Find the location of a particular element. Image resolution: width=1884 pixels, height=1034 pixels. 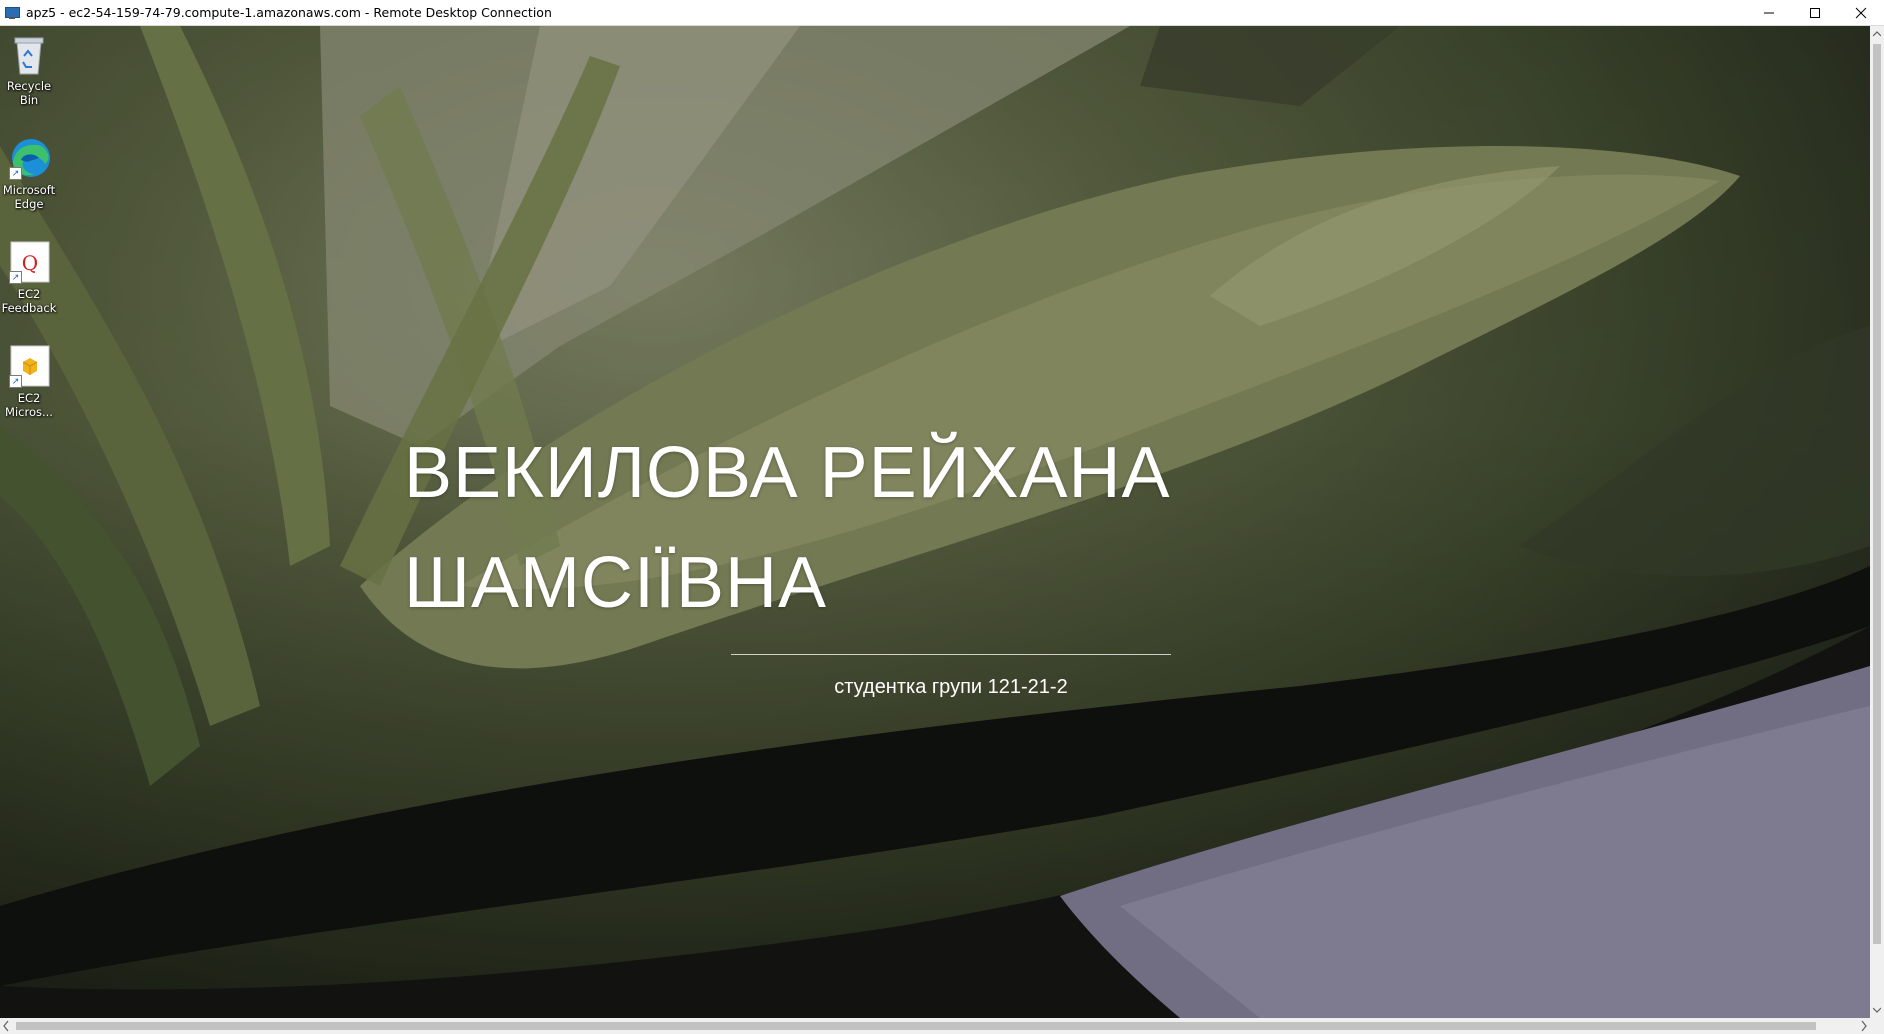

close-icon is located at coordinates (1861, 13).